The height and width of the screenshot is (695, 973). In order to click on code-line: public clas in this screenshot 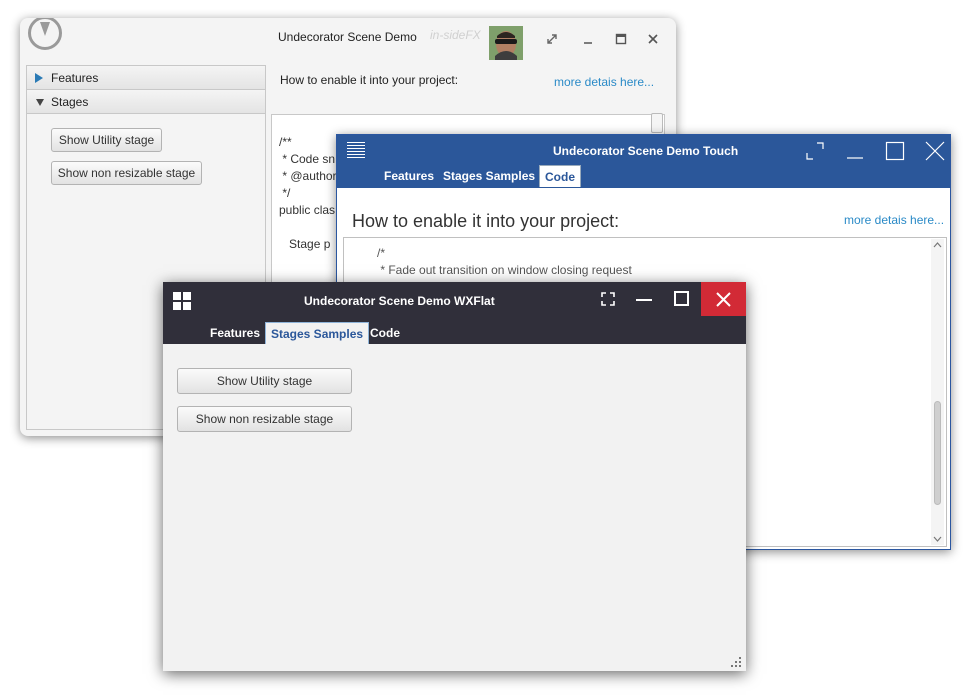, I will do `click(307, 210)`.